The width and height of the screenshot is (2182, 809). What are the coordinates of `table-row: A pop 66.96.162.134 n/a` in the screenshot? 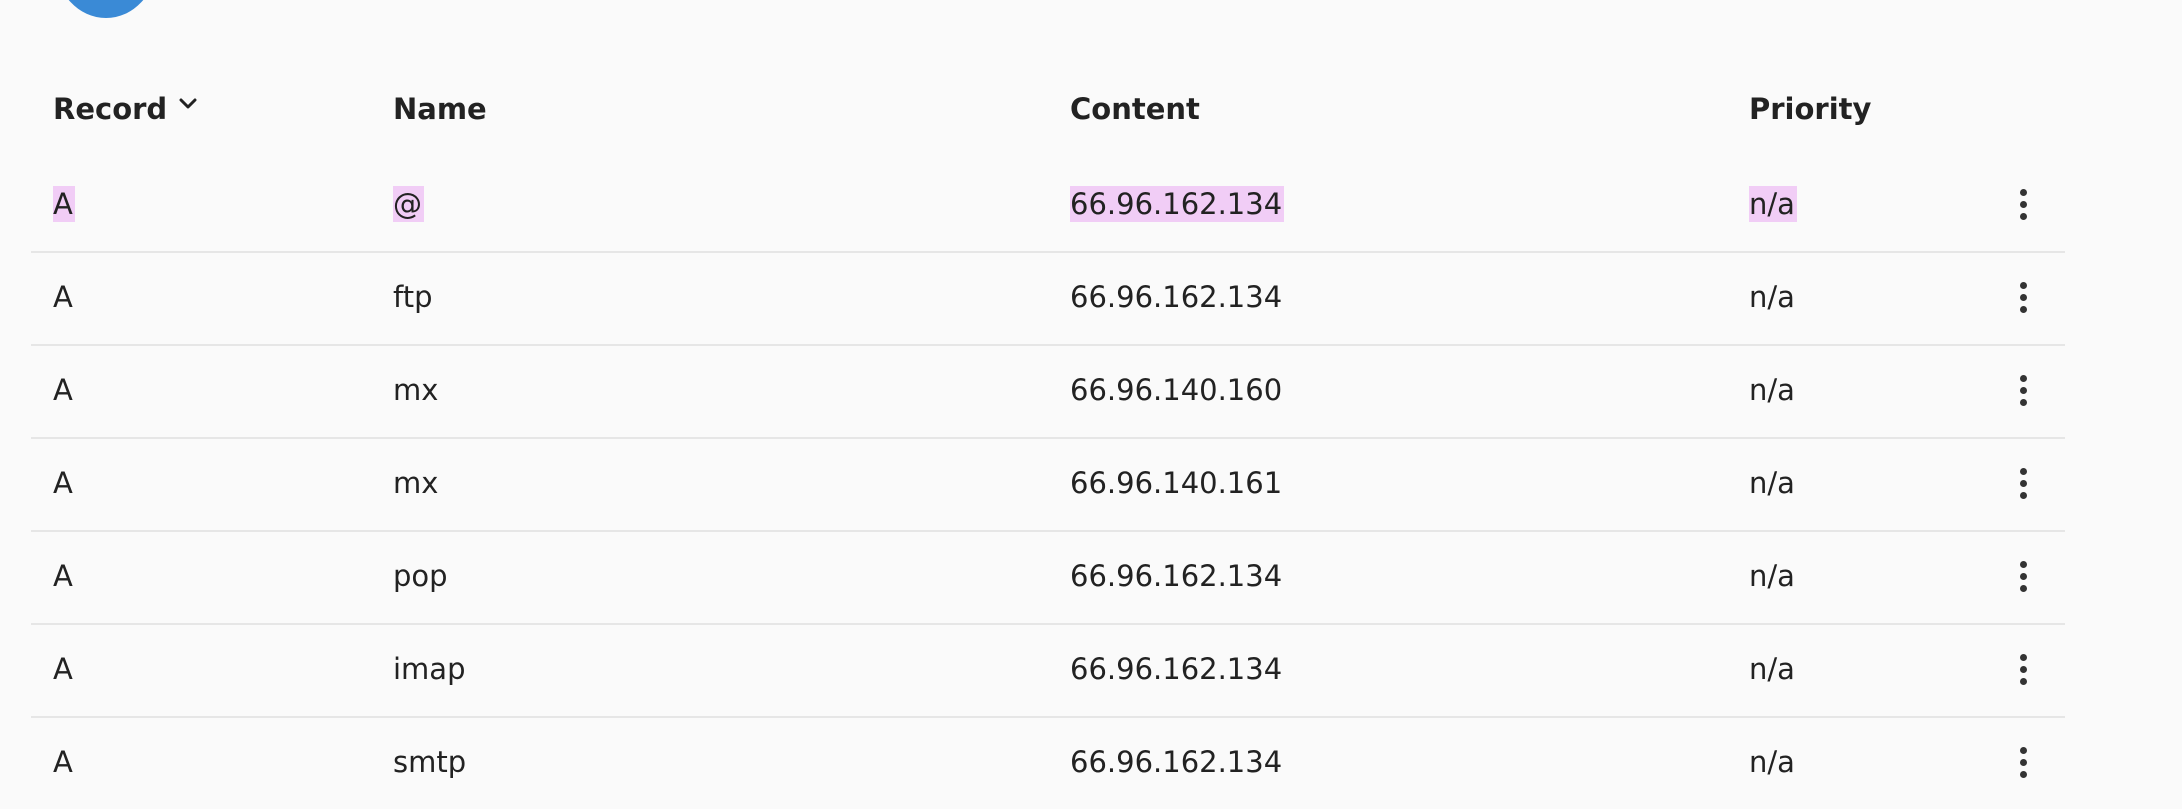 It's located at (1048, 578).